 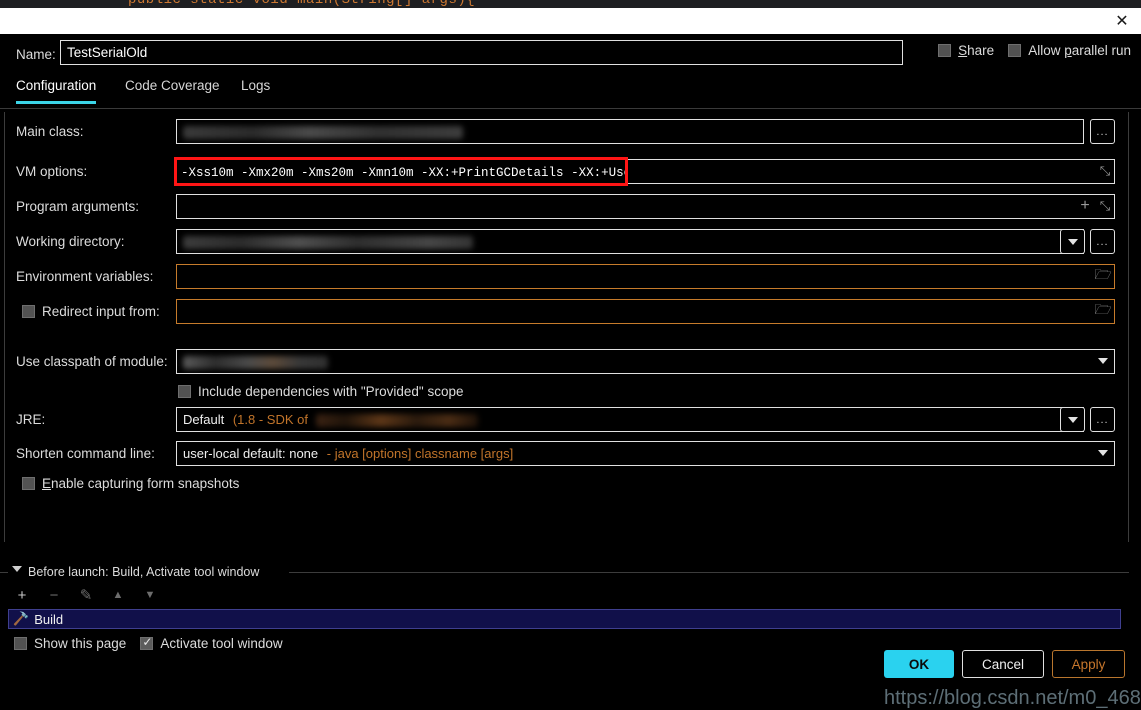 I want to click on edit-task-button: ✎, so click(x=86, y=595).